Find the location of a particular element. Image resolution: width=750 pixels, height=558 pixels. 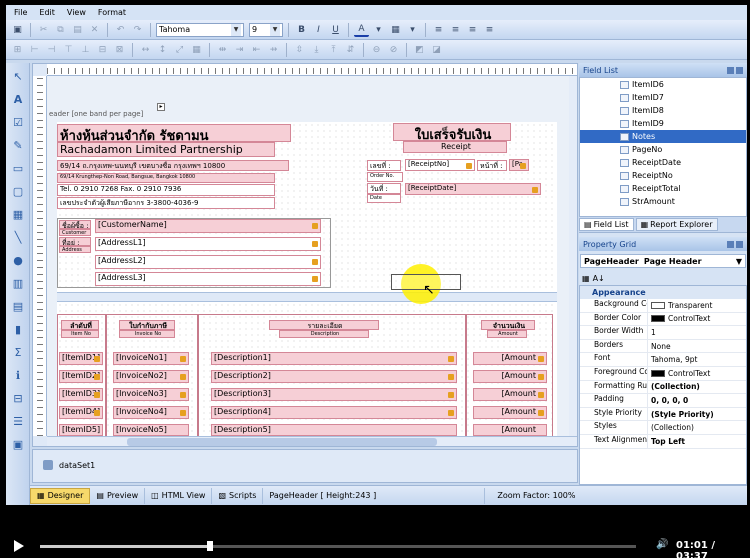

receipt-no-field: [ReceiptNo] is located at coordinates (440, 165).